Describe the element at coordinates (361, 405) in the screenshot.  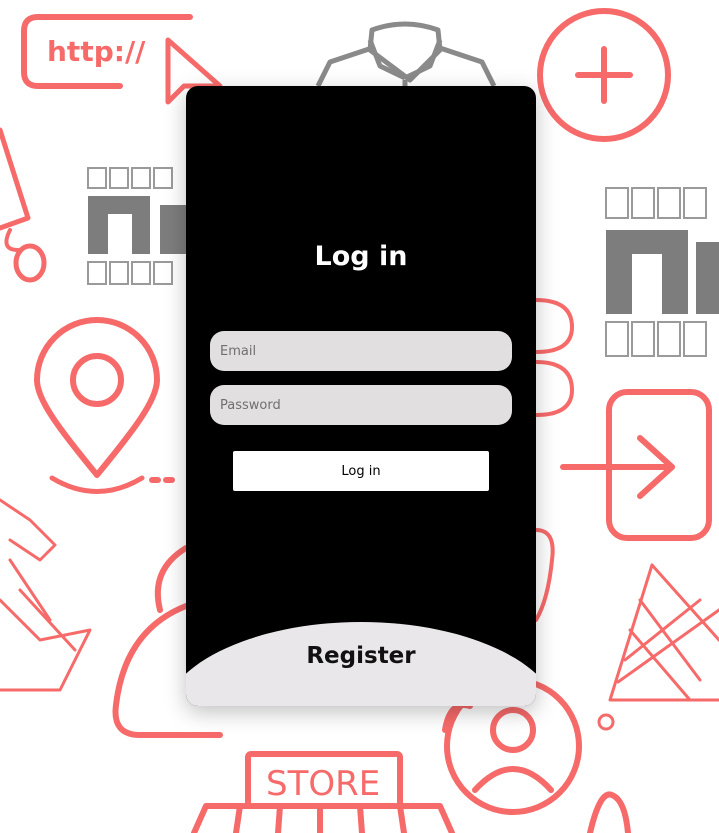
I see `password-field` at that location.